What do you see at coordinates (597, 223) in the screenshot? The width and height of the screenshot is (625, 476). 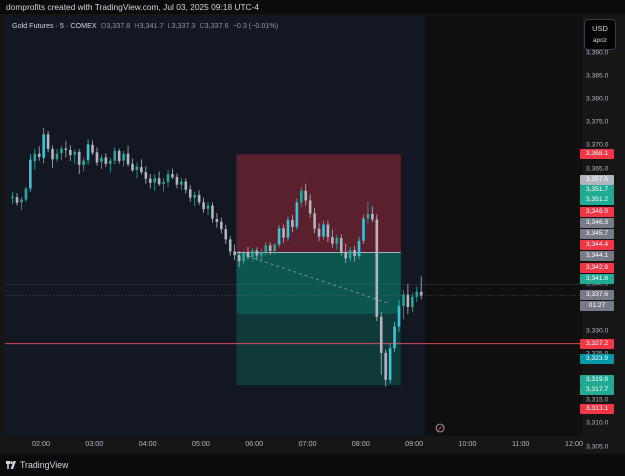 I see `price-label: 3,346.3` at bounding box center [597, 223].